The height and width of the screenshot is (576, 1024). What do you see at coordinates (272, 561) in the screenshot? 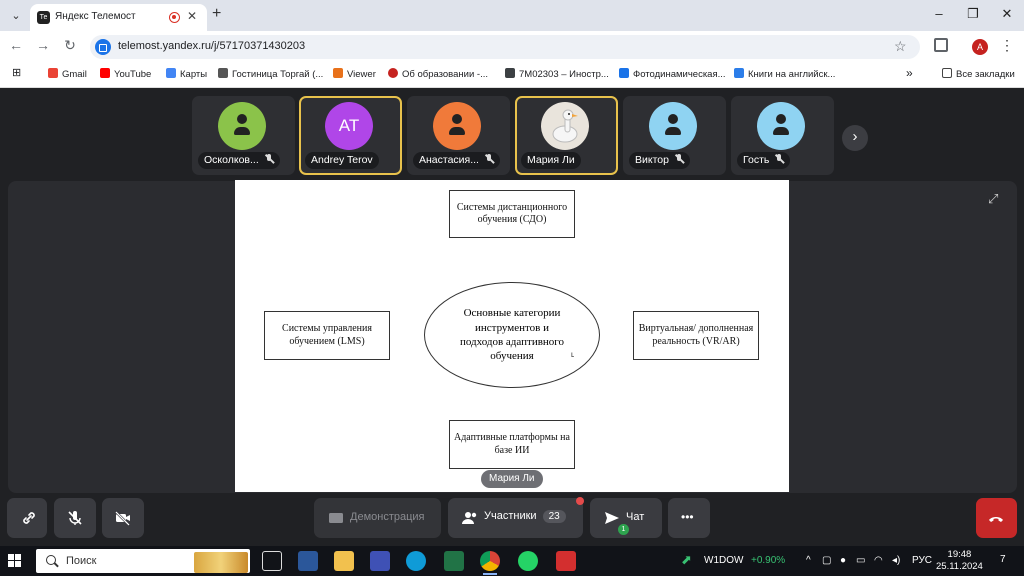
I see `task-view-icon` at bounding box center [272, 561].